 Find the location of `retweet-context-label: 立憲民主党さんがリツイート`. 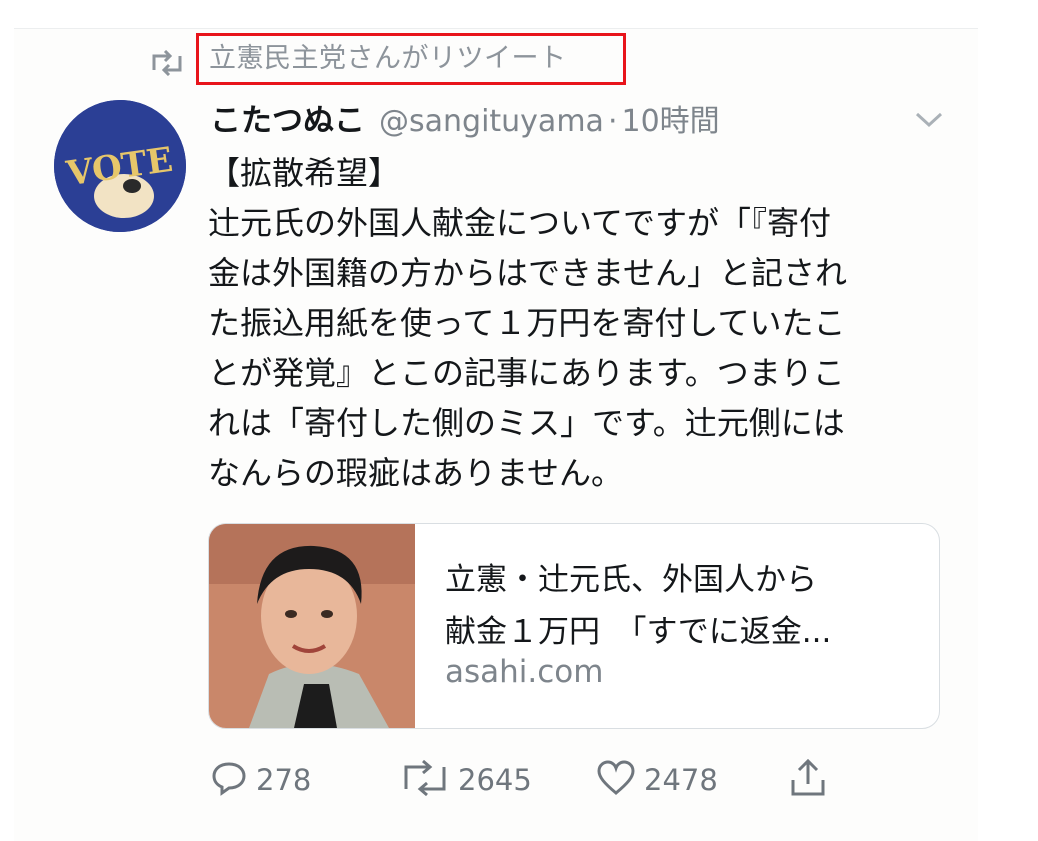

retweet-context-label: 立憲民主党さんがリツイート is located at coordinates (411, 59).